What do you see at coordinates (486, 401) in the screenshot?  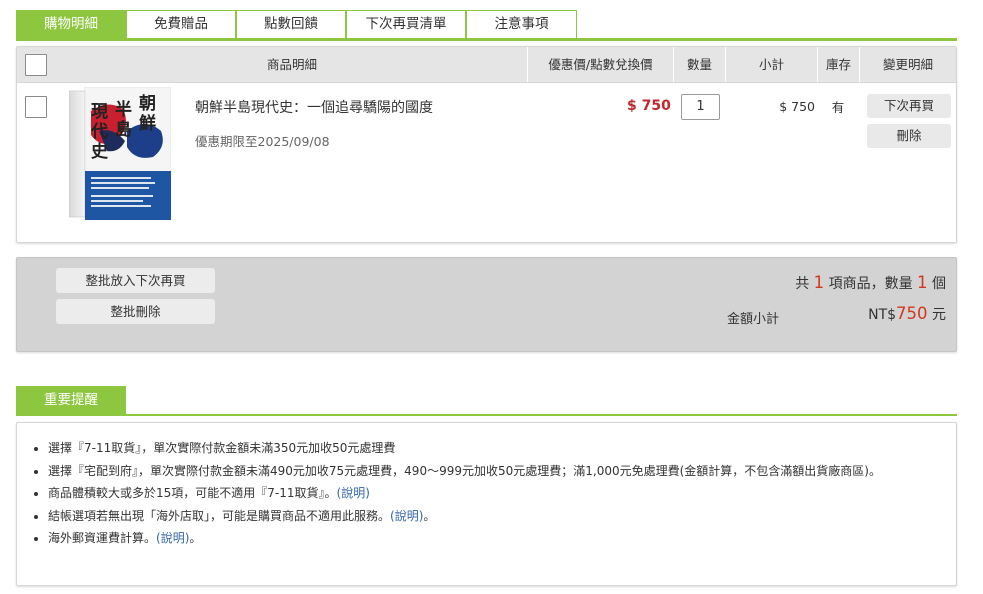 I see `notes-tab-bar: 重要提醒` at bounding box center [486, 401].